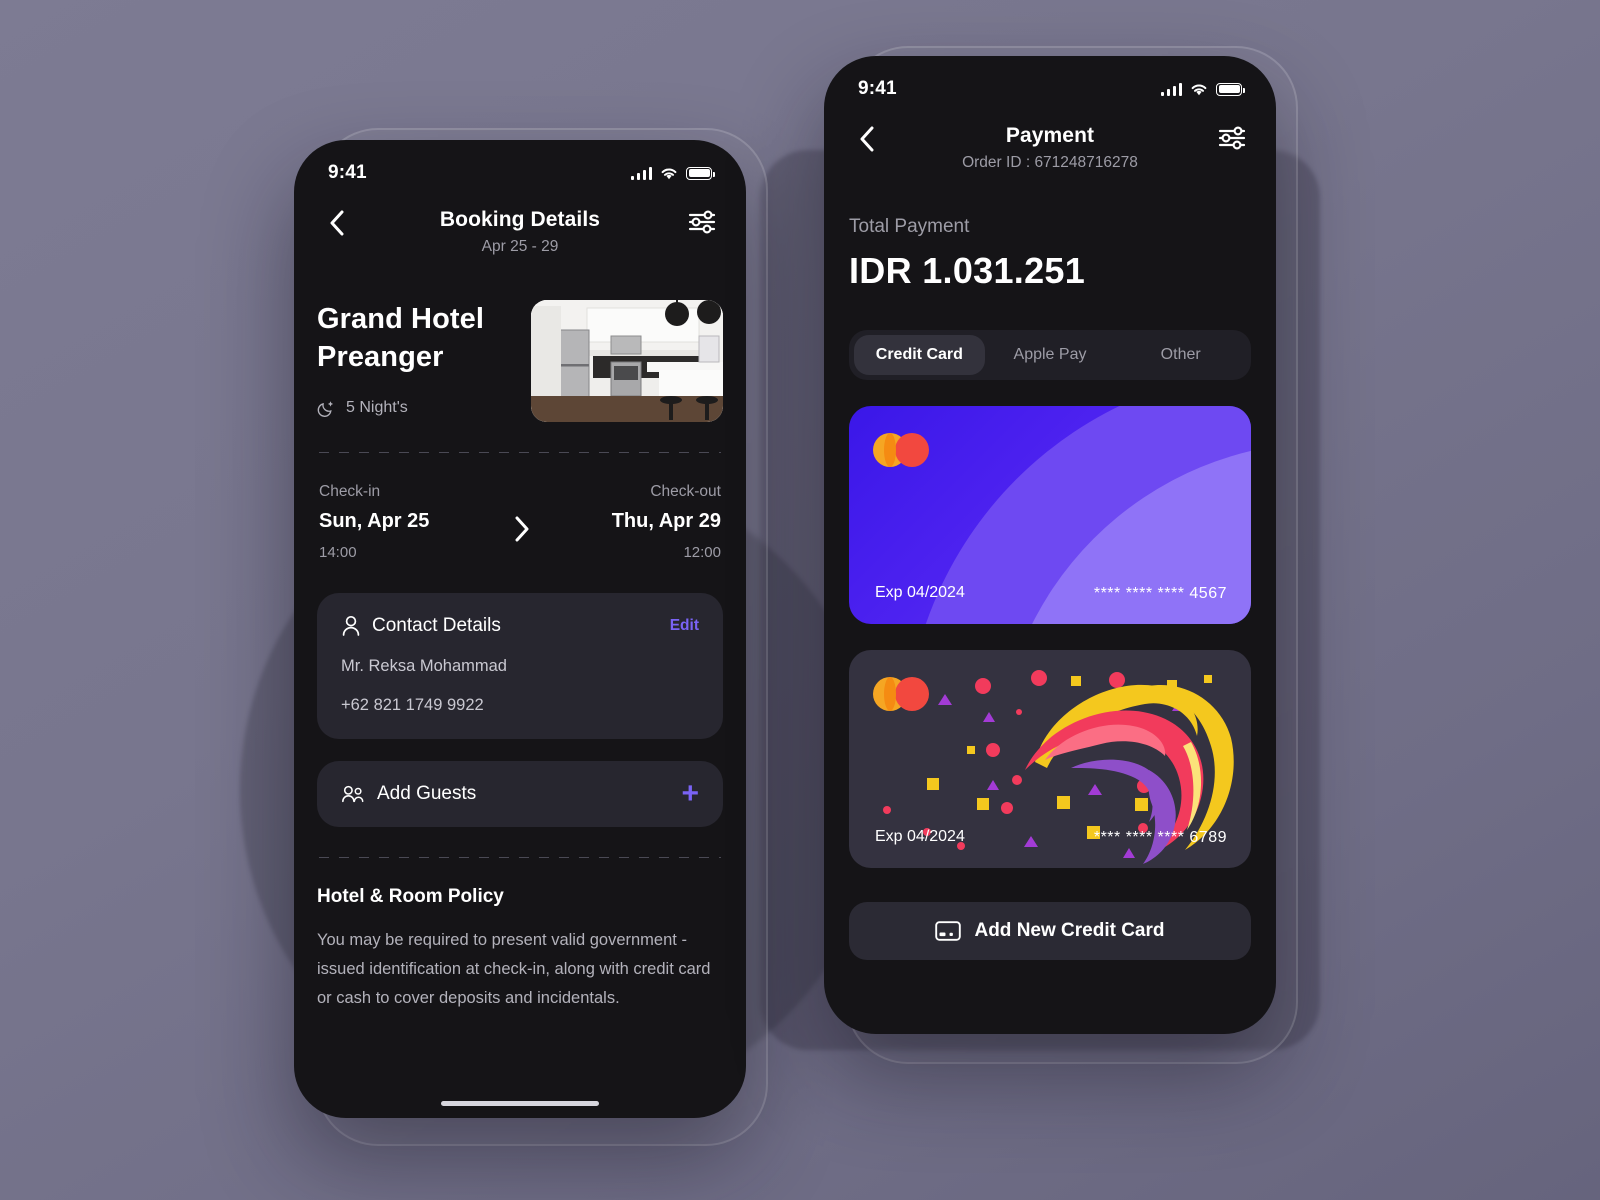 This screenshot has width=1600, height=1200. What do you see at coordinates (427, 793) in the screenshot?
I see `add-guests-label: Add Guests` at bounding box center [427, 793].